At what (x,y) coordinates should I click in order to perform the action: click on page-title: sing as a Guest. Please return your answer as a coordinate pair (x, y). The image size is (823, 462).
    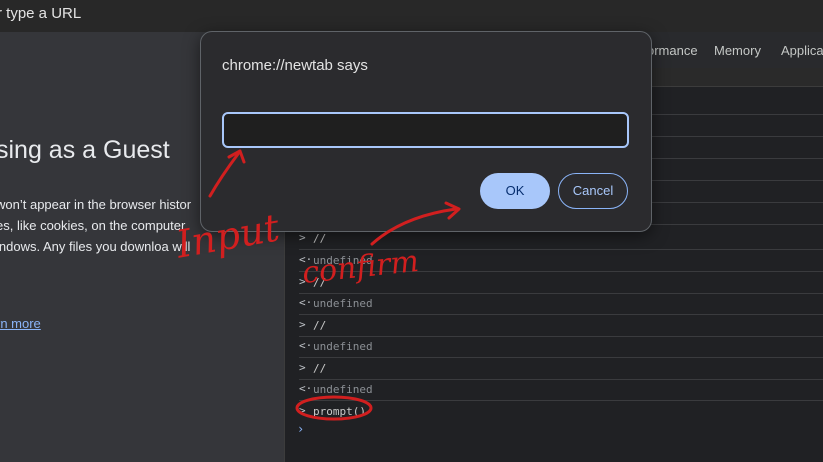
    Looking at the image, I should click on (85, 150).